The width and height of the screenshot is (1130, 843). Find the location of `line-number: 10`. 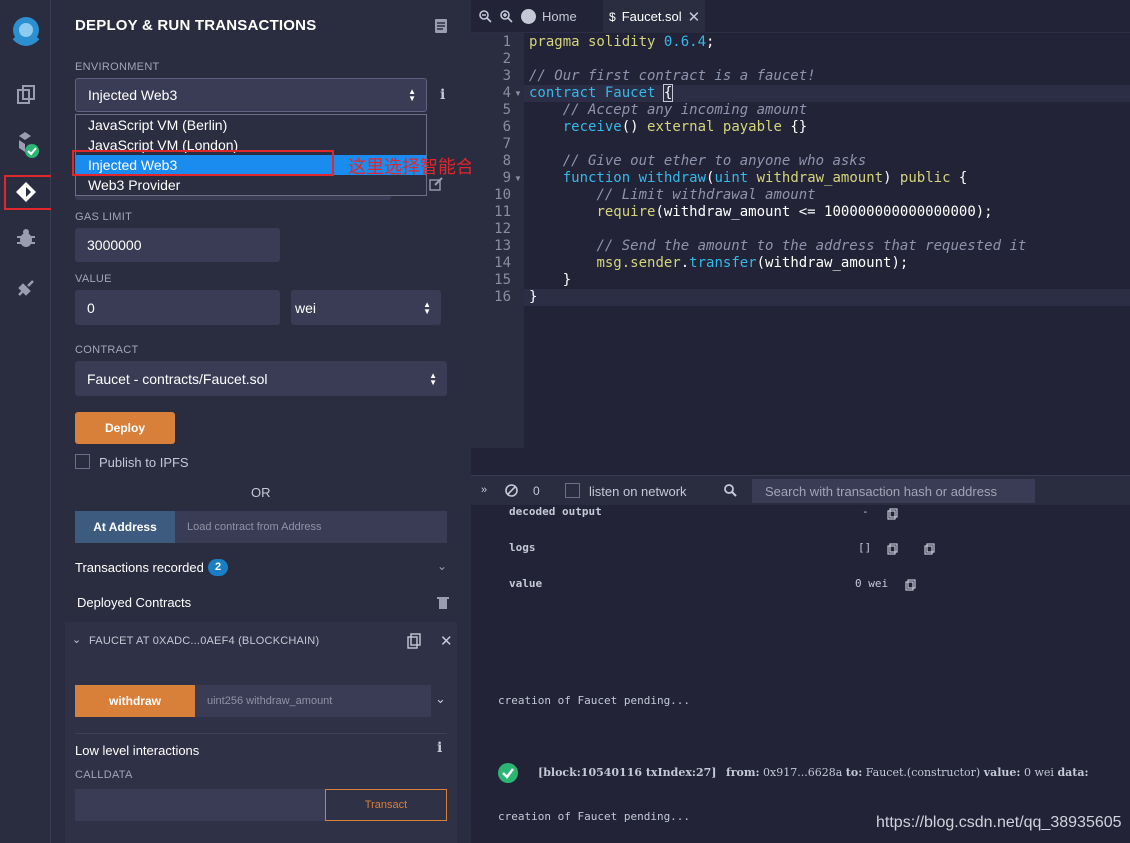

line-number: 10 is located at coordinates (502, 195).